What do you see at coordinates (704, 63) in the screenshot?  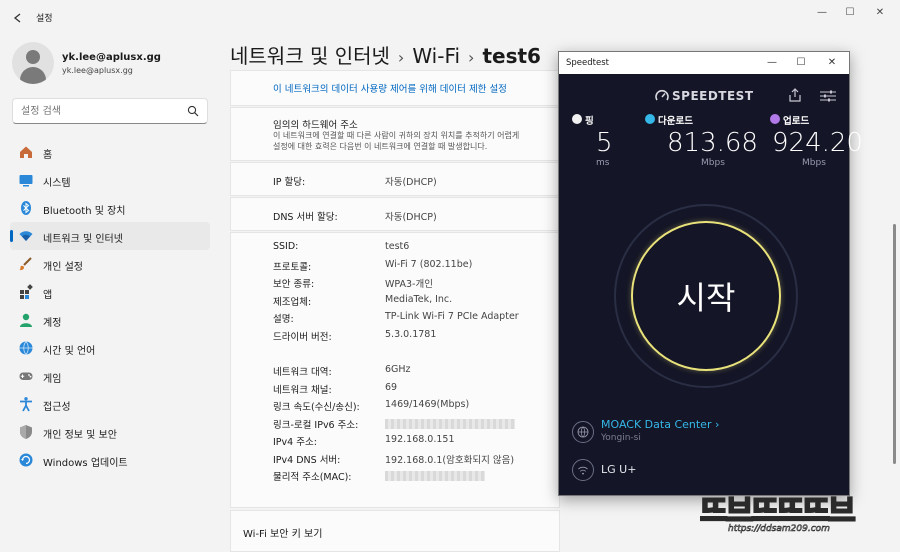 I see `speedtest-titlebar: Speedtest — ☐ ✕` at bounding box center [704, 63].